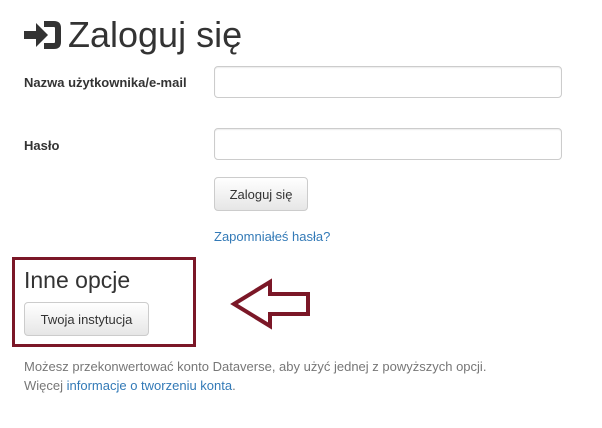 The width and height of the screenshot is (602, 428). Describe the element at coordinates (388, 144) in the screenshot. I see `password-input` at that location.